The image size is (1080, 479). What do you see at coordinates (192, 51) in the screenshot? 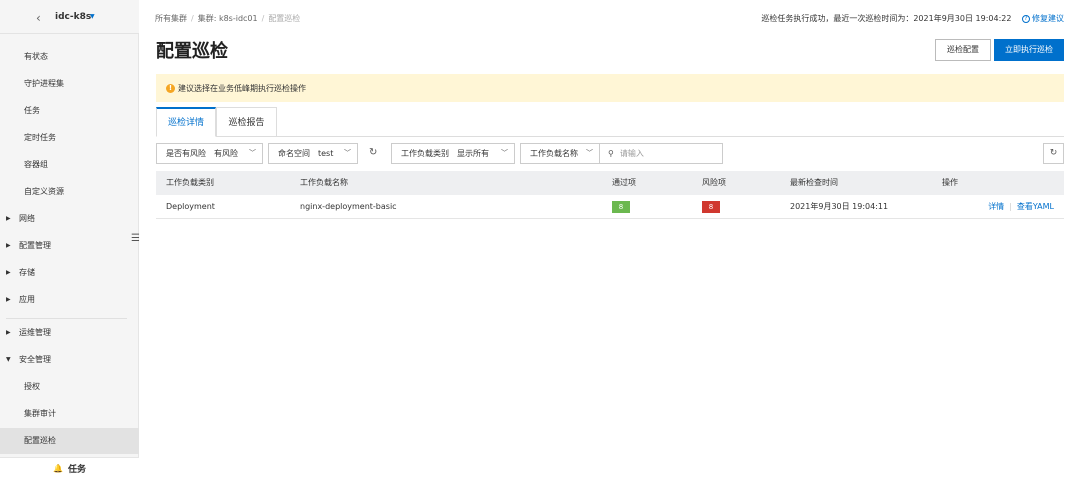
I see `page-title: 配置巡检` at bounding box center [192, 51].